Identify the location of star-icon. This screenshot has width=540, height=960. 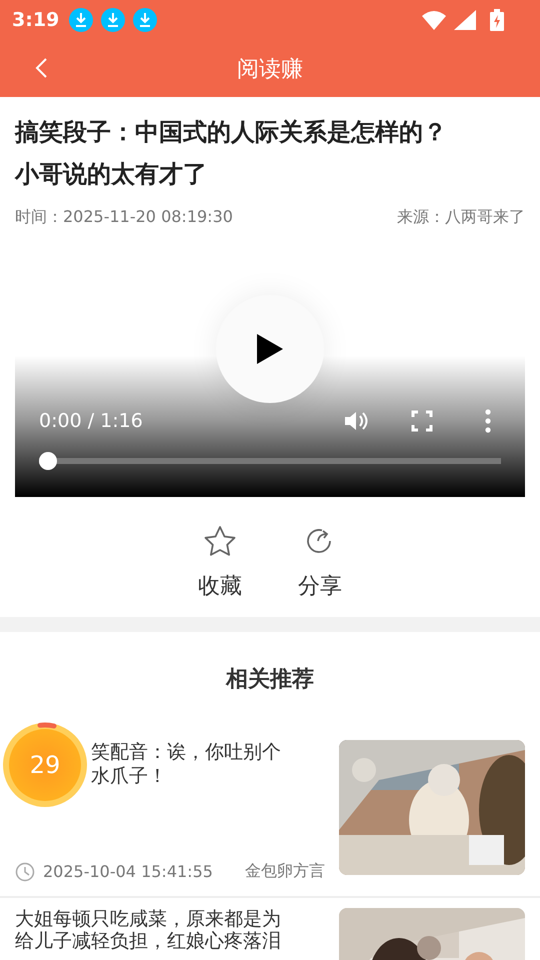
(220, 541).